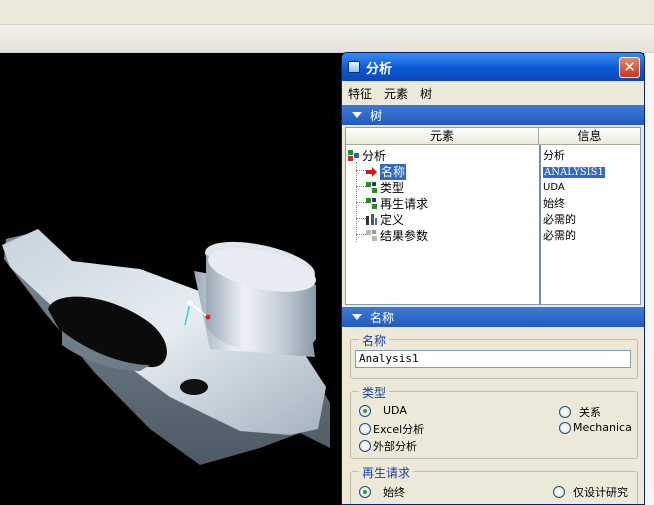  Describe the element at coordinates (554, 155) in the screenshot. I see `tree-info-cell: 分析` at that location.